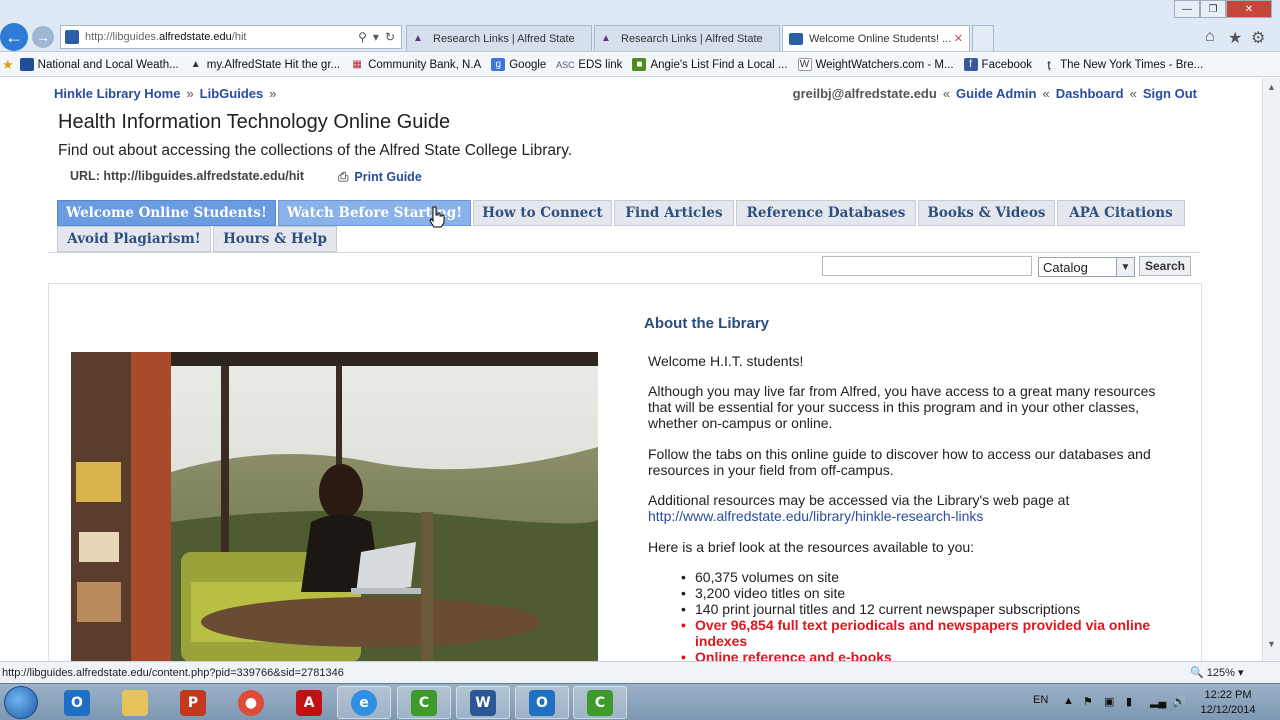 This screenshot has width=1280, height=720. Describe the element at coordinates (376, 37) in the screenshot. I see `dropdown-icon: ▾` at that location.